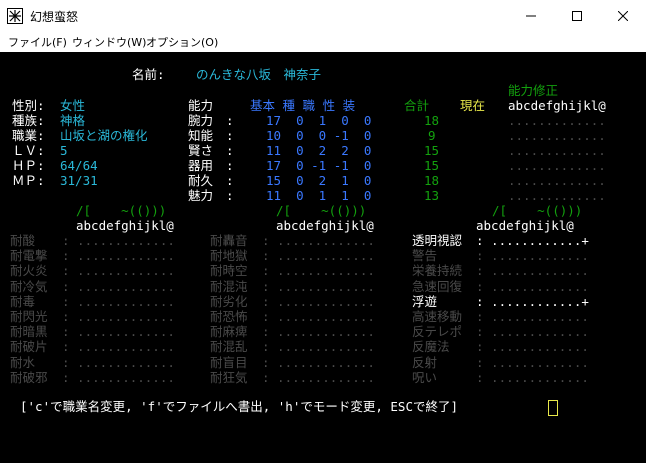 The image size is (646, 463). What do you see at coordinates (425, 256) in the screenshot?
I see `resist-label: 警告` at bounding box center [425, 256].